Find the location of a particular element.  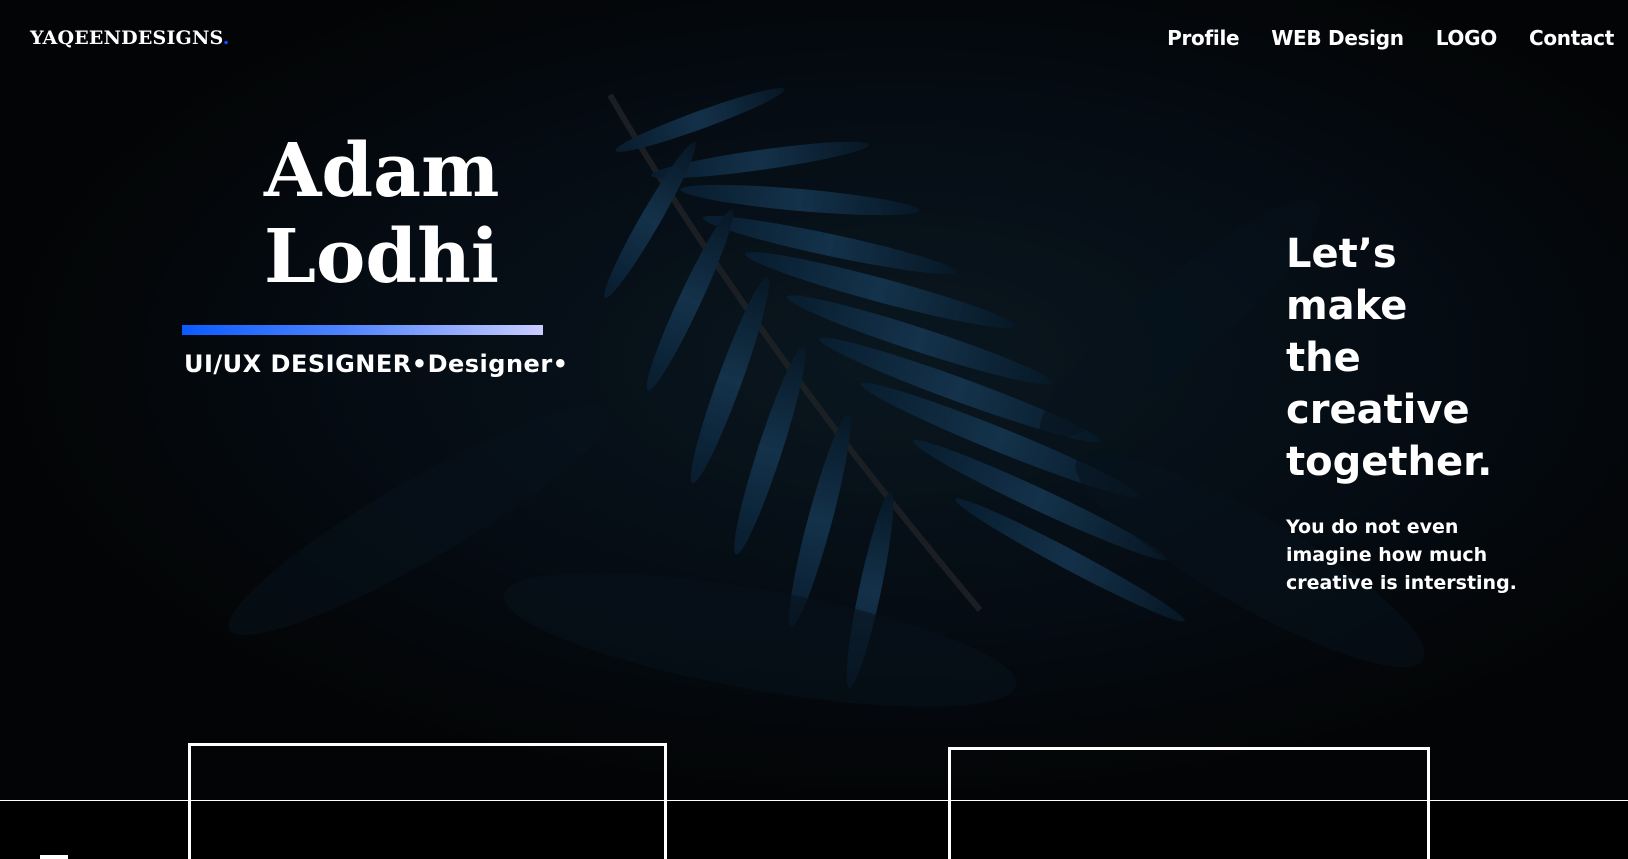

nav-link-profile: Profile is located at coordinates (1203, 38).